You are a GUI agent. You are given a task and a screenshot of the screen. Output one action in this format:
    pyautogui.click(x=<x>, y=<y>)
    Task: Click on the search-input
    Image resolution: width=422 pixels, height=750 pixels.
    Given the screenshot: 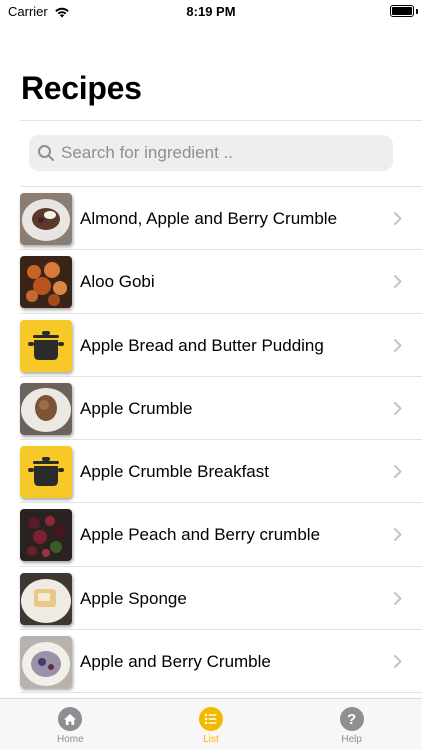 What is the action you would take?
    pyautogui.click(x=221, y=153)
    